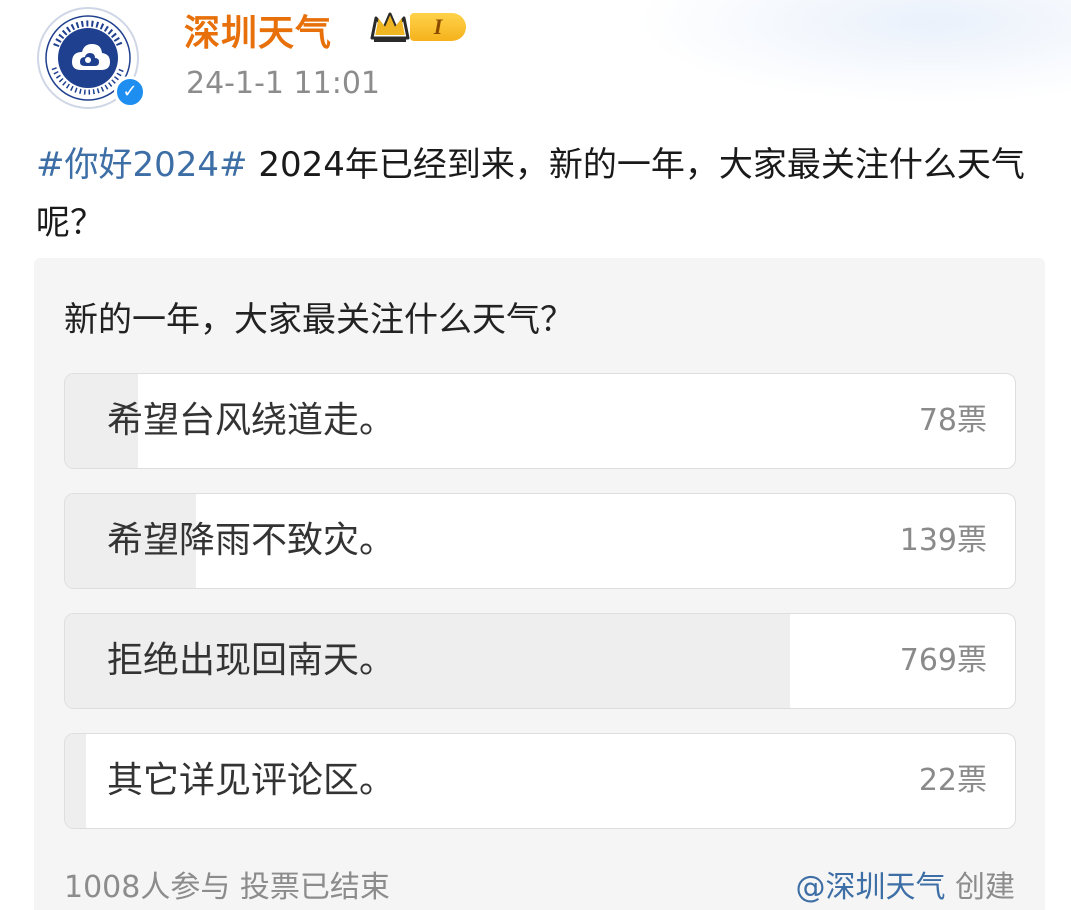 This screenshot has width=1071, height=910. What do you see at coordinates (536, 58) in the screenshot?
I see `post-header: ✓ 深圳天气 I 24-1-1 11:01` at bounding box center [536, 58].